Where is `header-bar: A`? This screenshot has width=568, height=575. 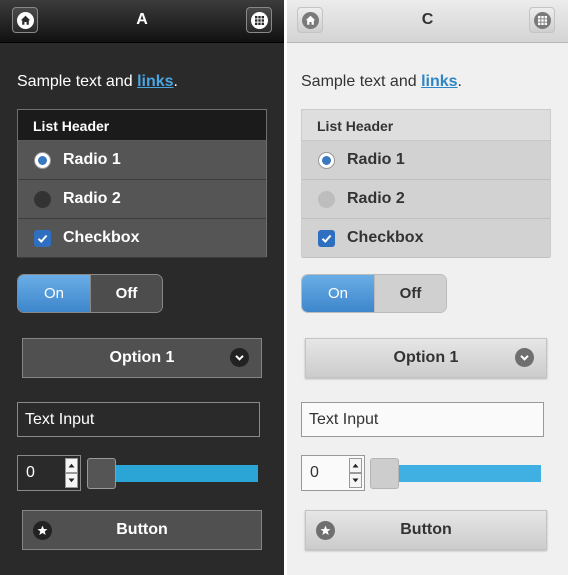 header-bar: A is located at coordinates (142, 21).